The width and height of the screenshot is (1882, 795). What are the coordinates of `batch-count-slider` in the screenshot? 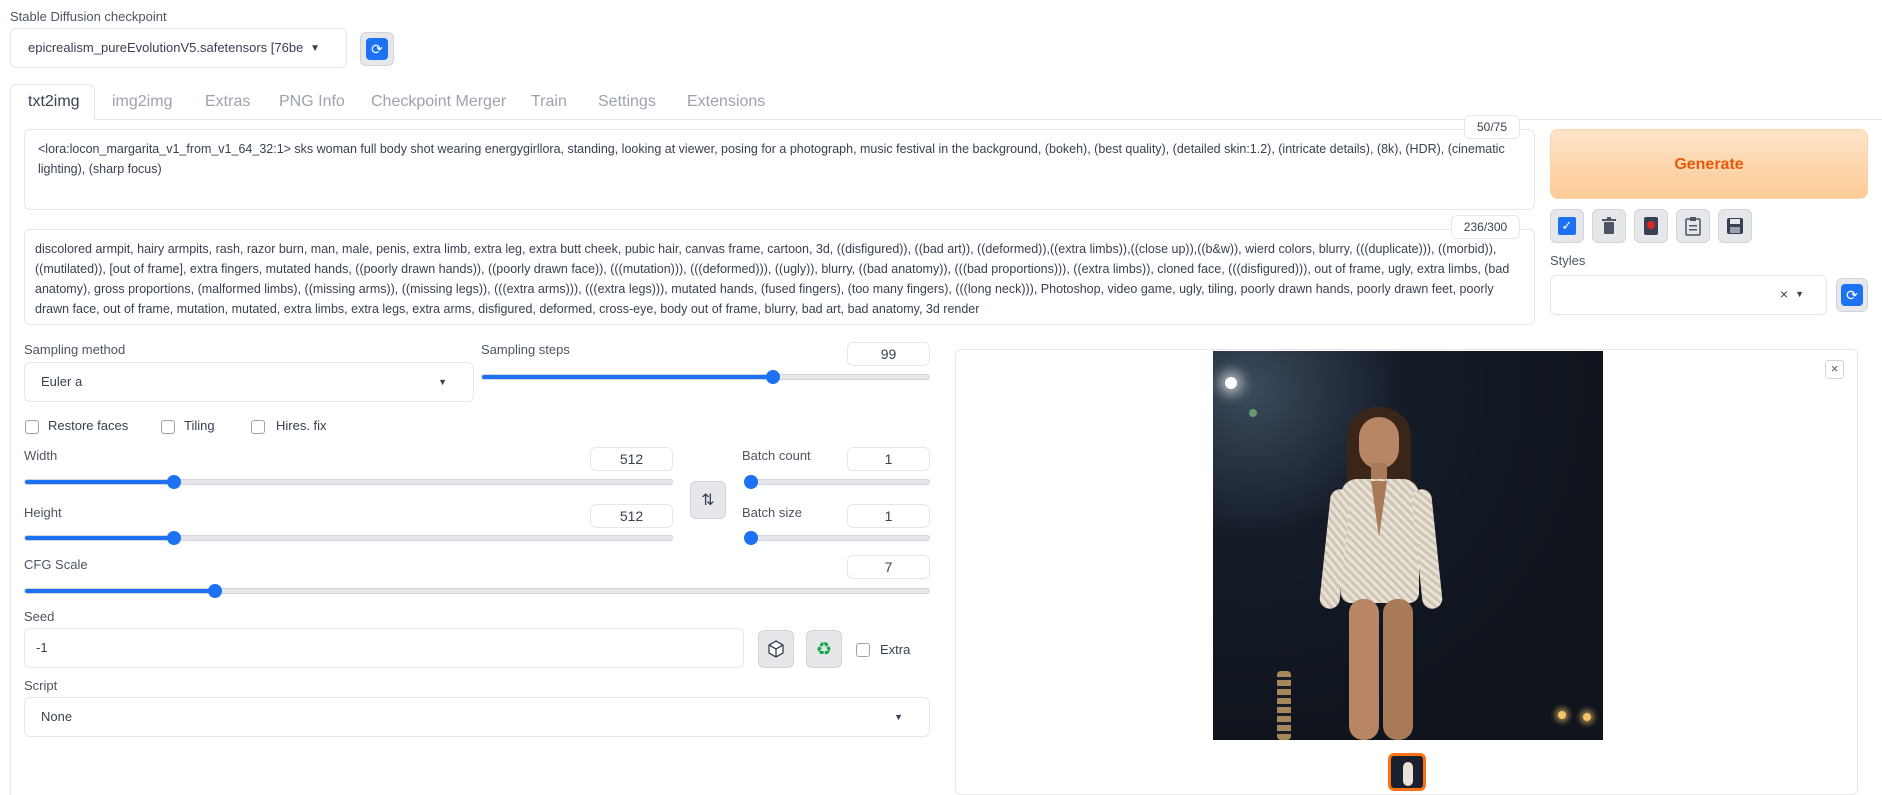 It's located at (837, 482).